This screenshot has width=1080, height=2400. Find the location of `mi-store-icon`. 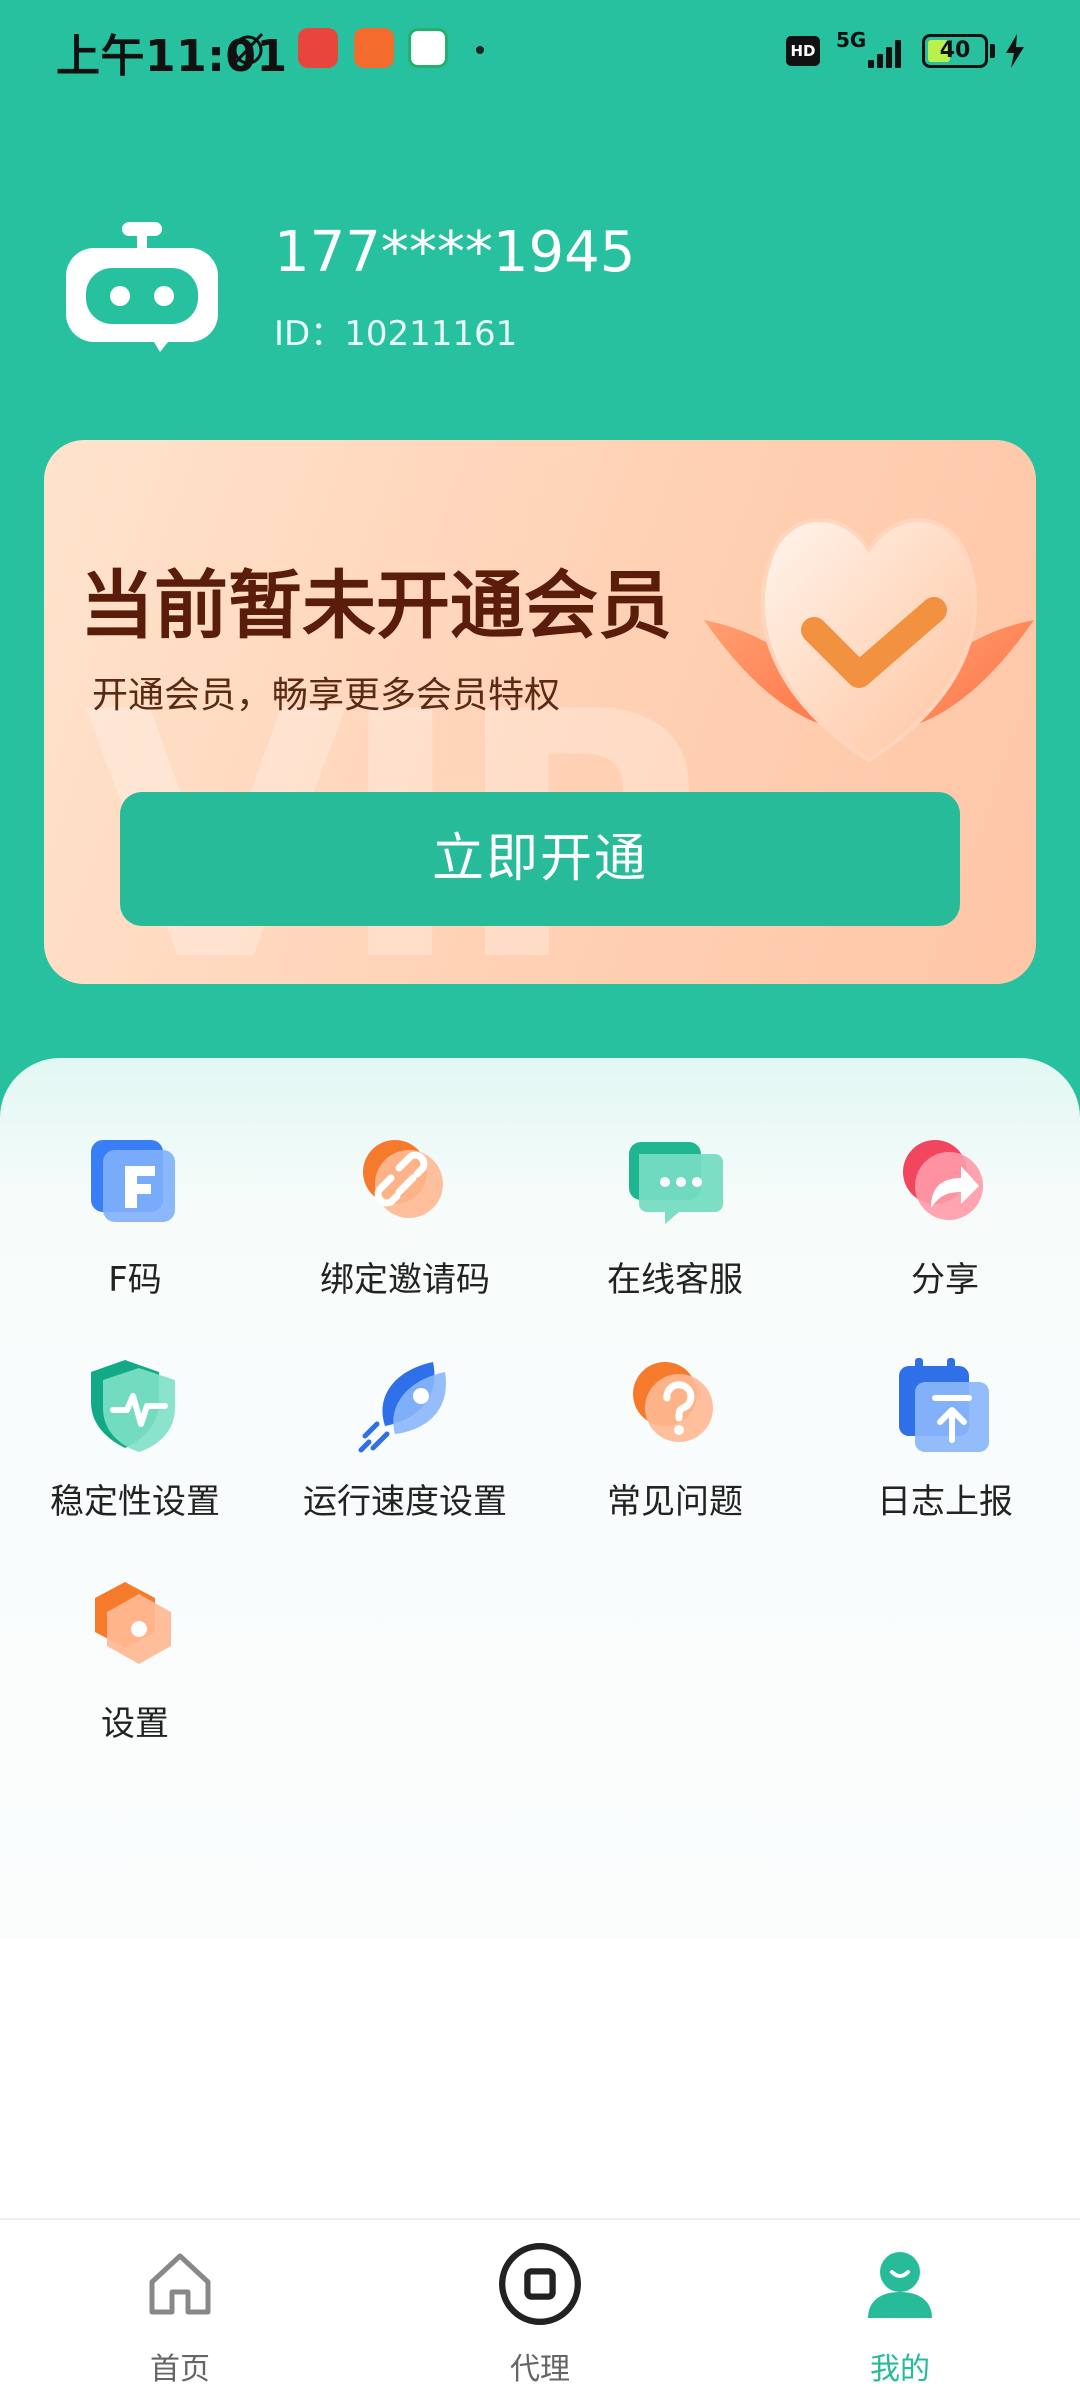

mi-store-icon is located at coordinates (374, 48).